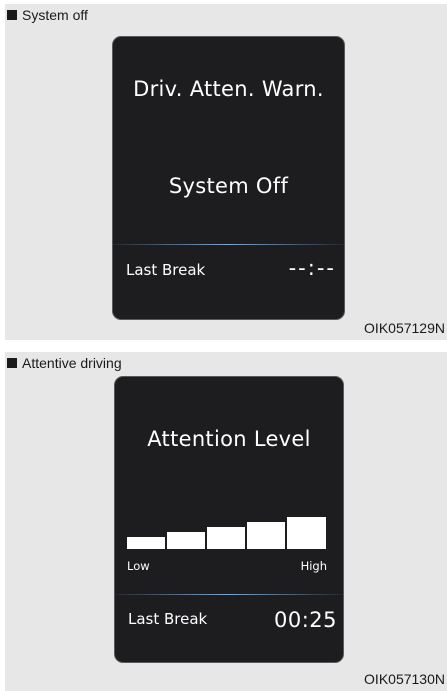  Describe the element at coordinates (228, 89) in the screenshot. I see `screen-title: Driv. Atten. Warn.` at that location.